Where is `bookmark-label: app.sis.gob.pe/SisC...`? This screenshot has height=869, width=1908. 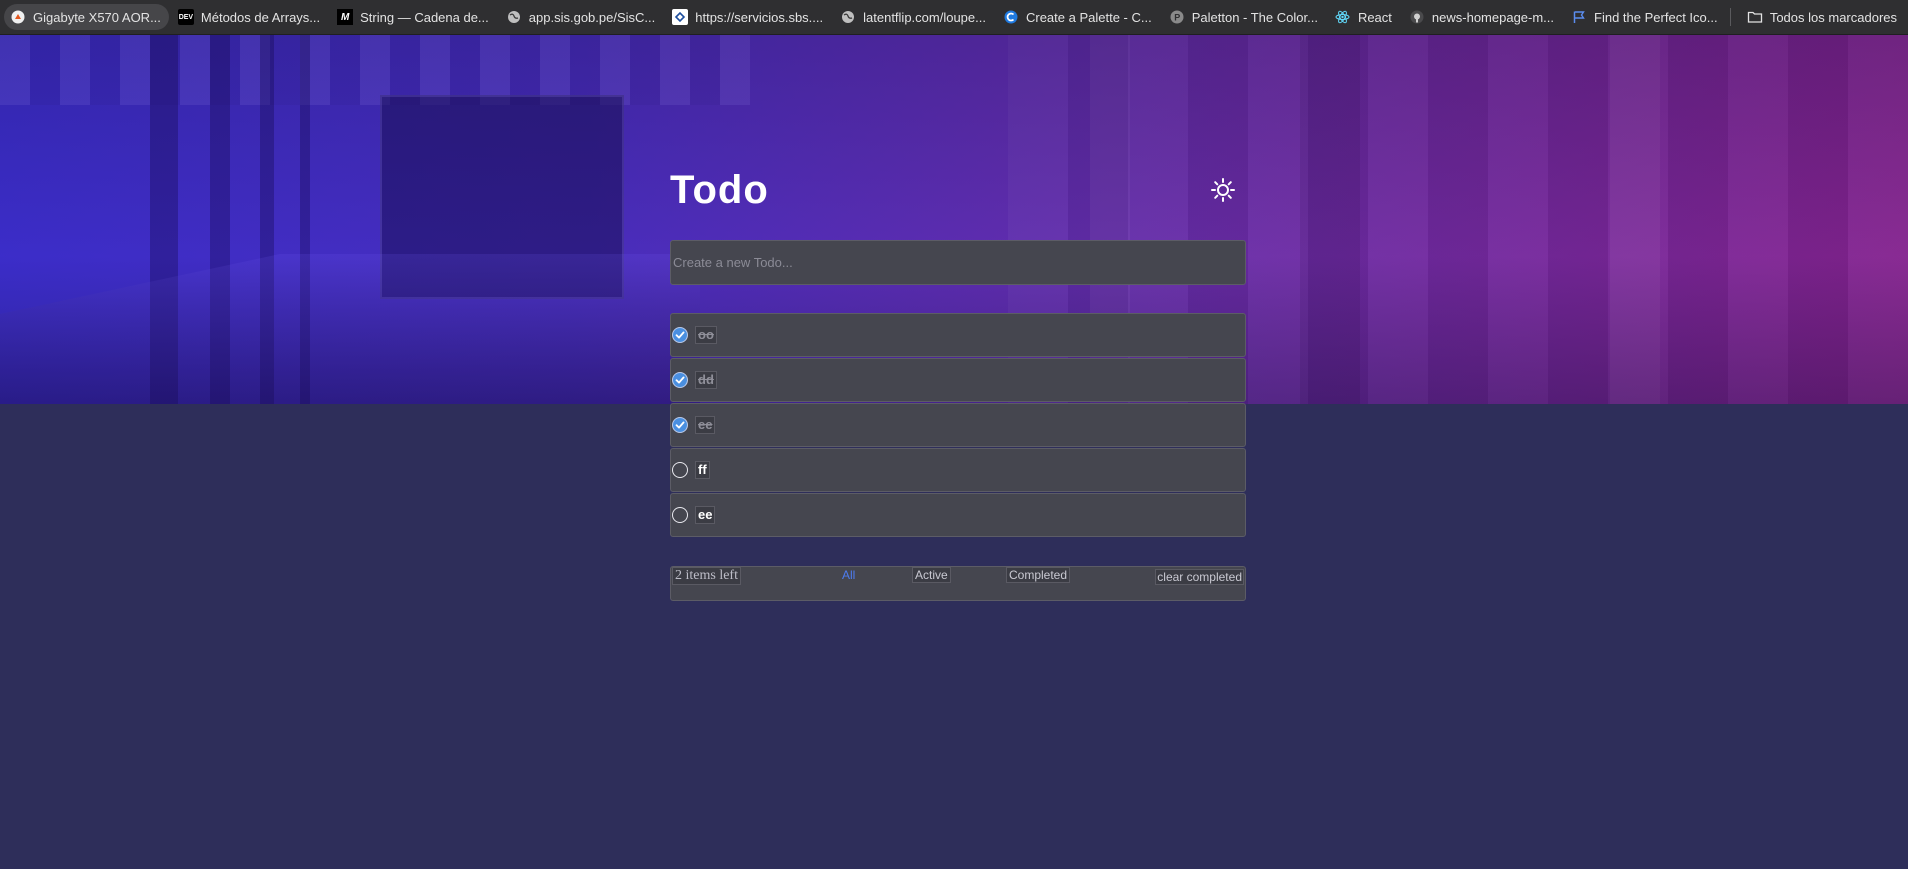
bookmark-label: app.sis.gob.pe/SisC... is located at coordinates (592, 17).